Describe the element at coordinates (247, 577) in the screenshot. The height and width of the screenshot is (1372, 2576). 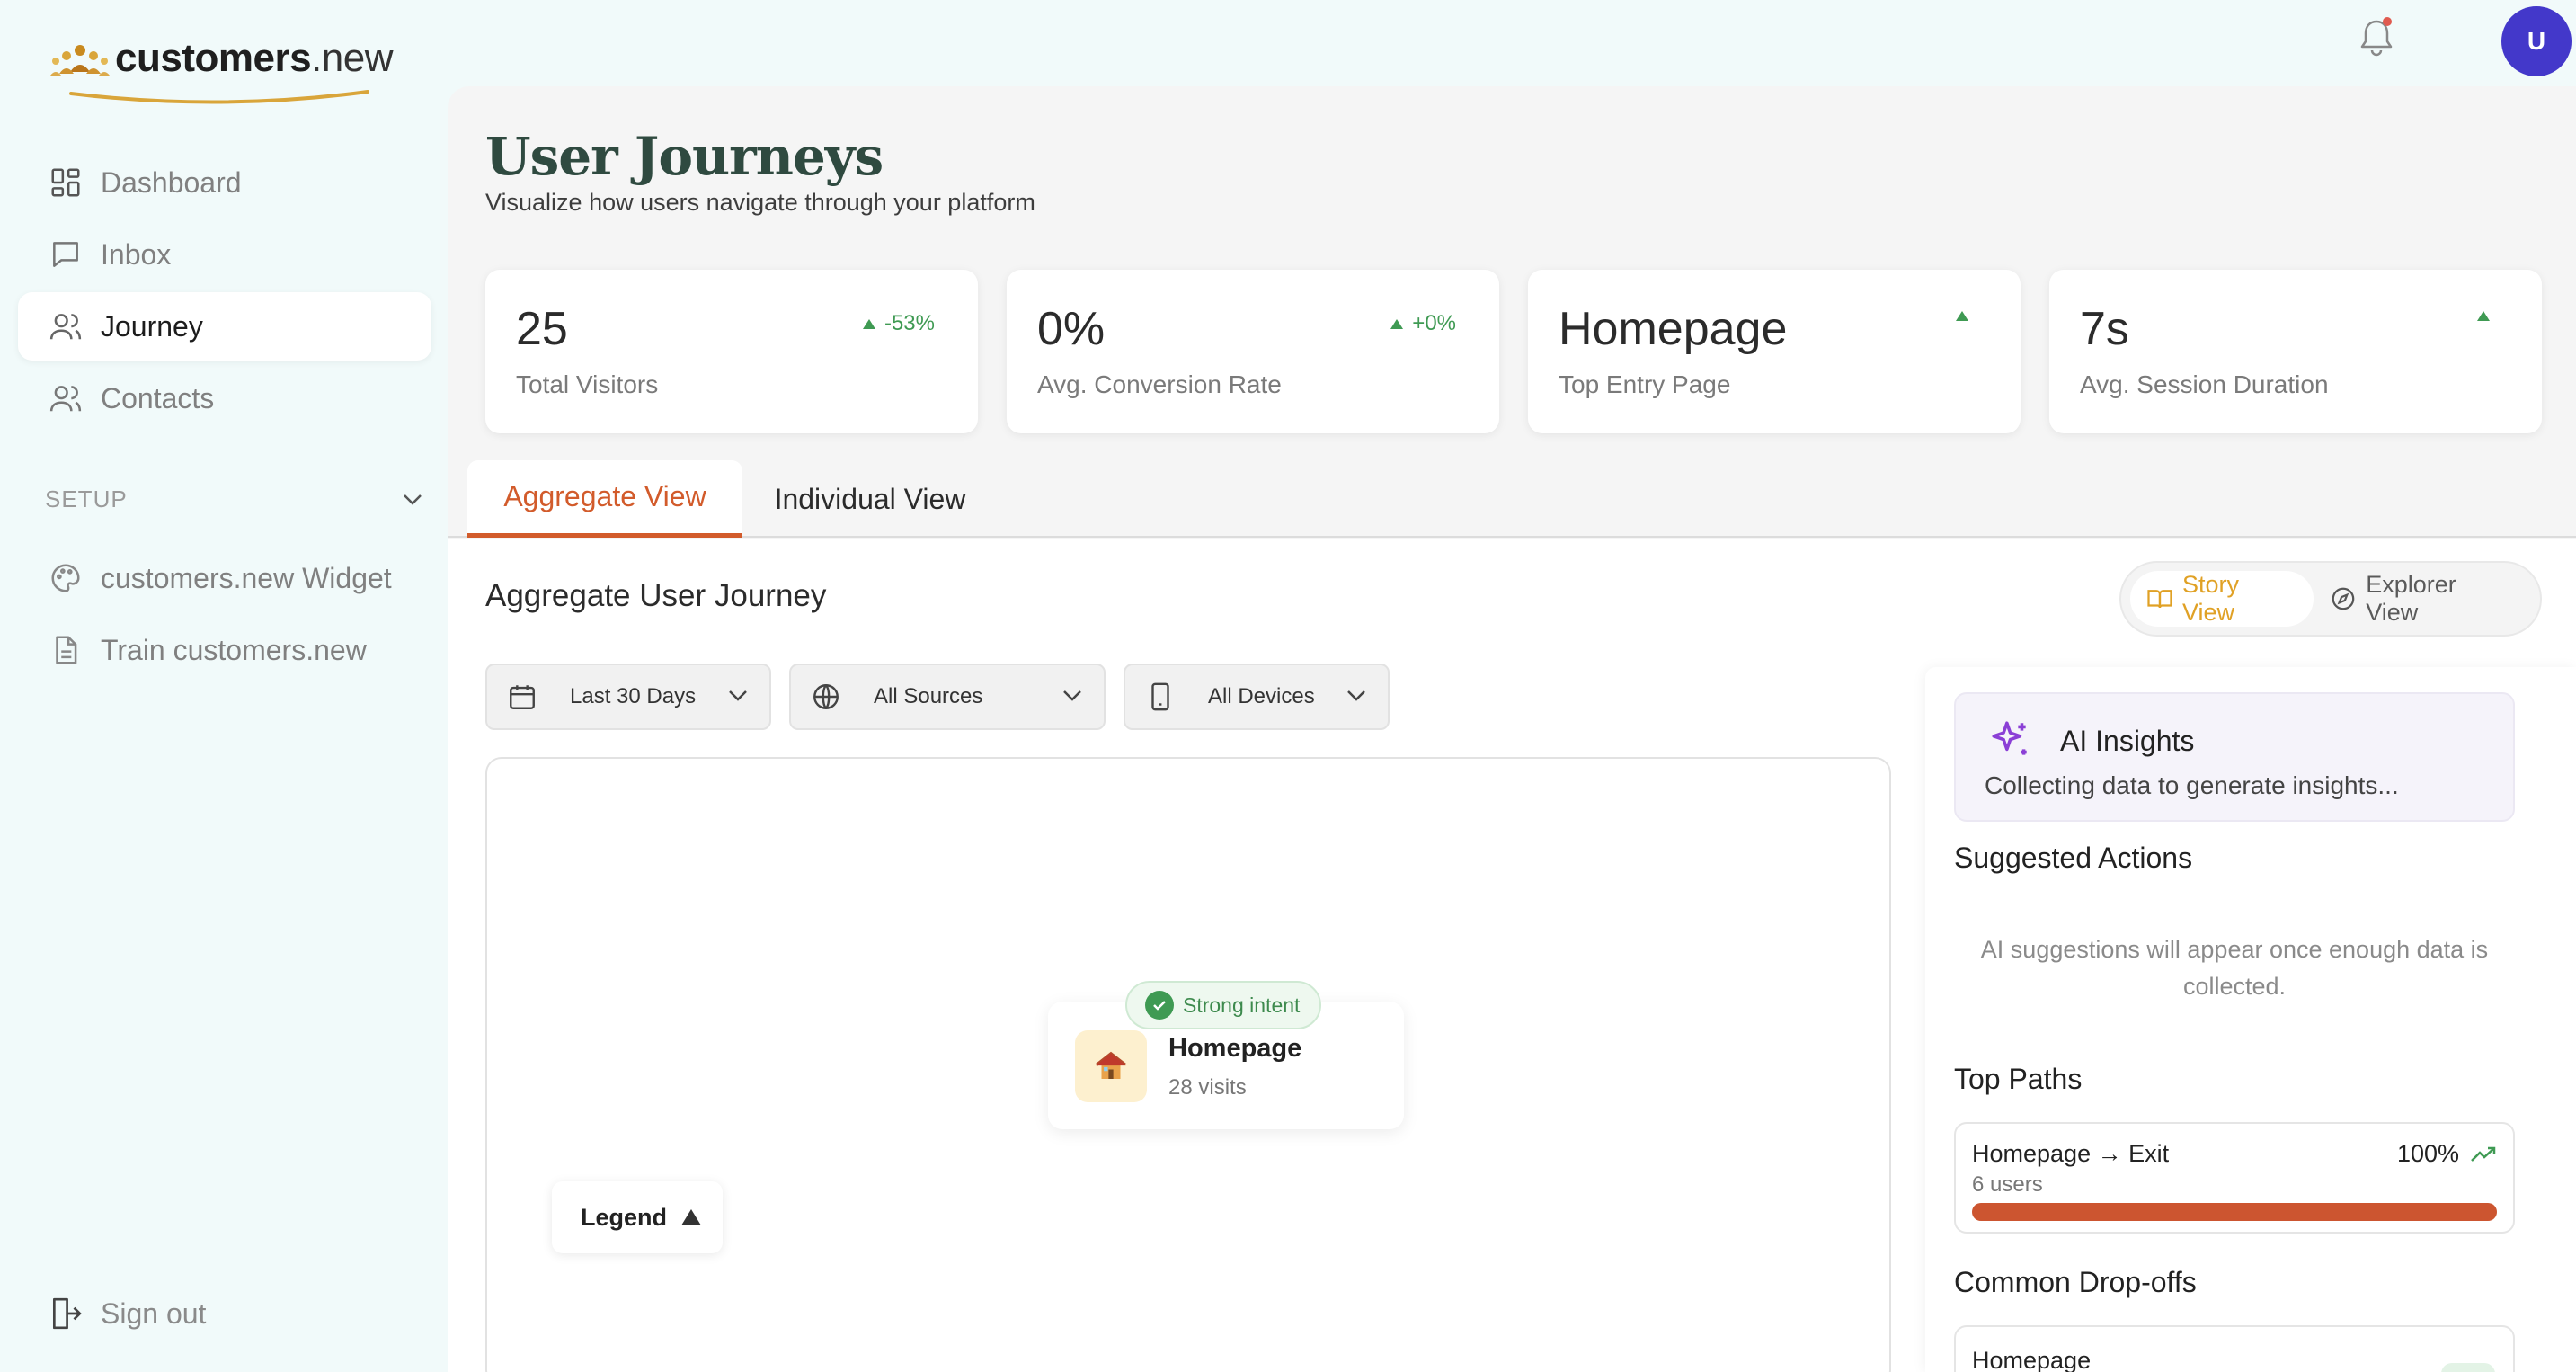
I see `sidebar-item-label: customers.new Widget` at that location.